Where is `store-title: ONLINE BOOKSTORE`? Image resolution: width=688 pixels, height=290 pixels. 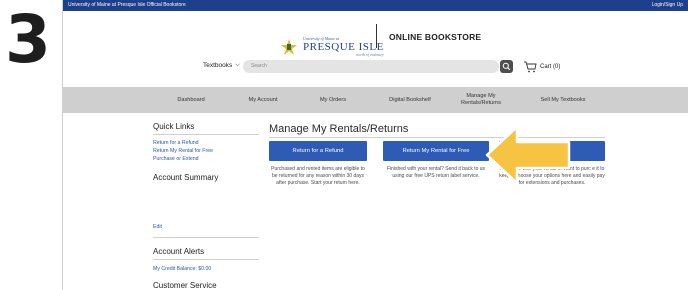 store-title: ONLINE BOOKSTORE is located at coordinates (435, 37).